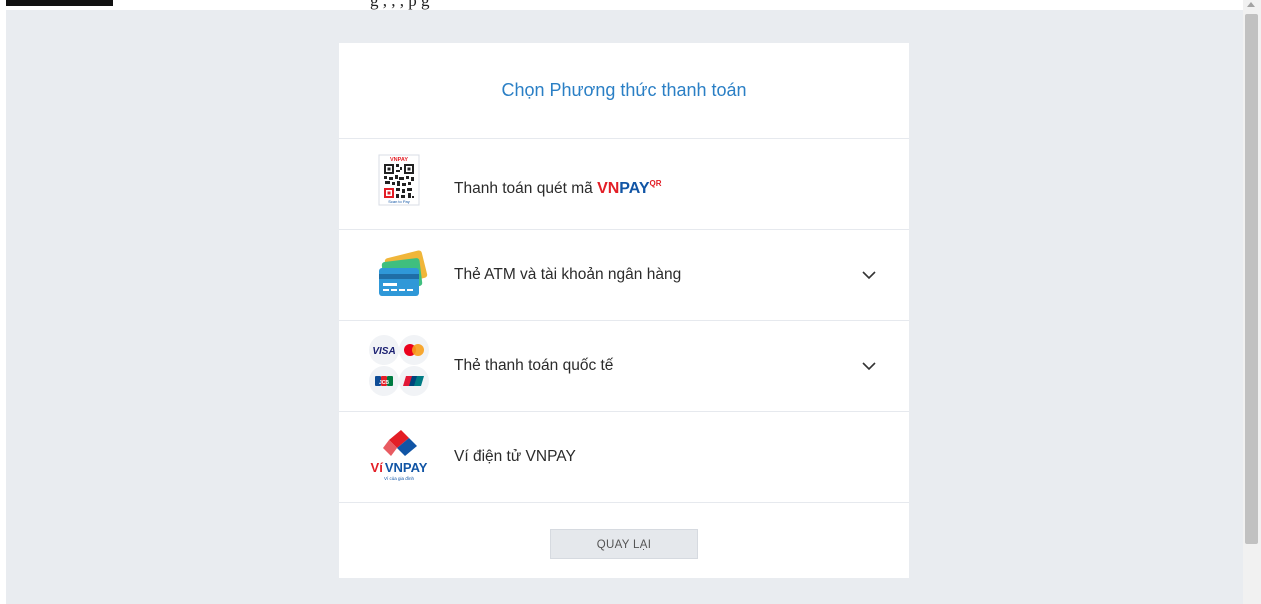 Image resolution: width=1261 pixels, height=604 pixels. What do you see at coordinates (630, 5) in the screenshot?
I see `top-strip: g , , , p g` at bounding box center [630, 5].